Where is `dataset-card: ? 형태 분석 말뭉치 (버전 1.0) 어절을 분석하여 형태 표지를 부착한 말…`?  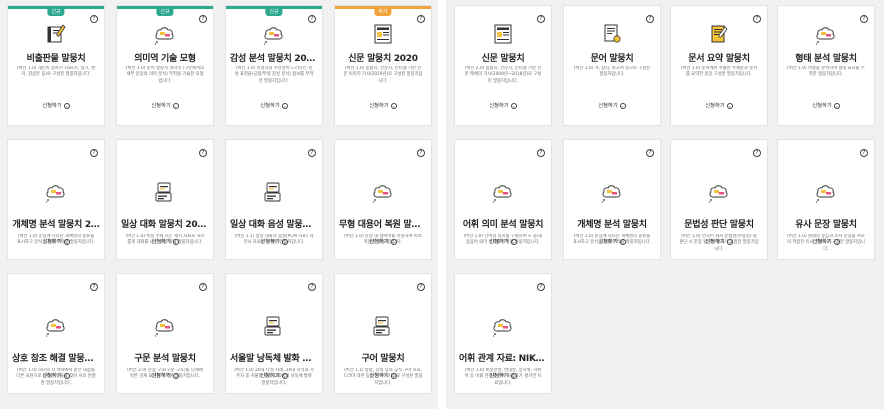 dataset-card: ? 형태 분석 말뭉치 (버전 1.0) 어절을 분석하여 형태 표지를 부착한 말… is located at coordinates (826, 65).